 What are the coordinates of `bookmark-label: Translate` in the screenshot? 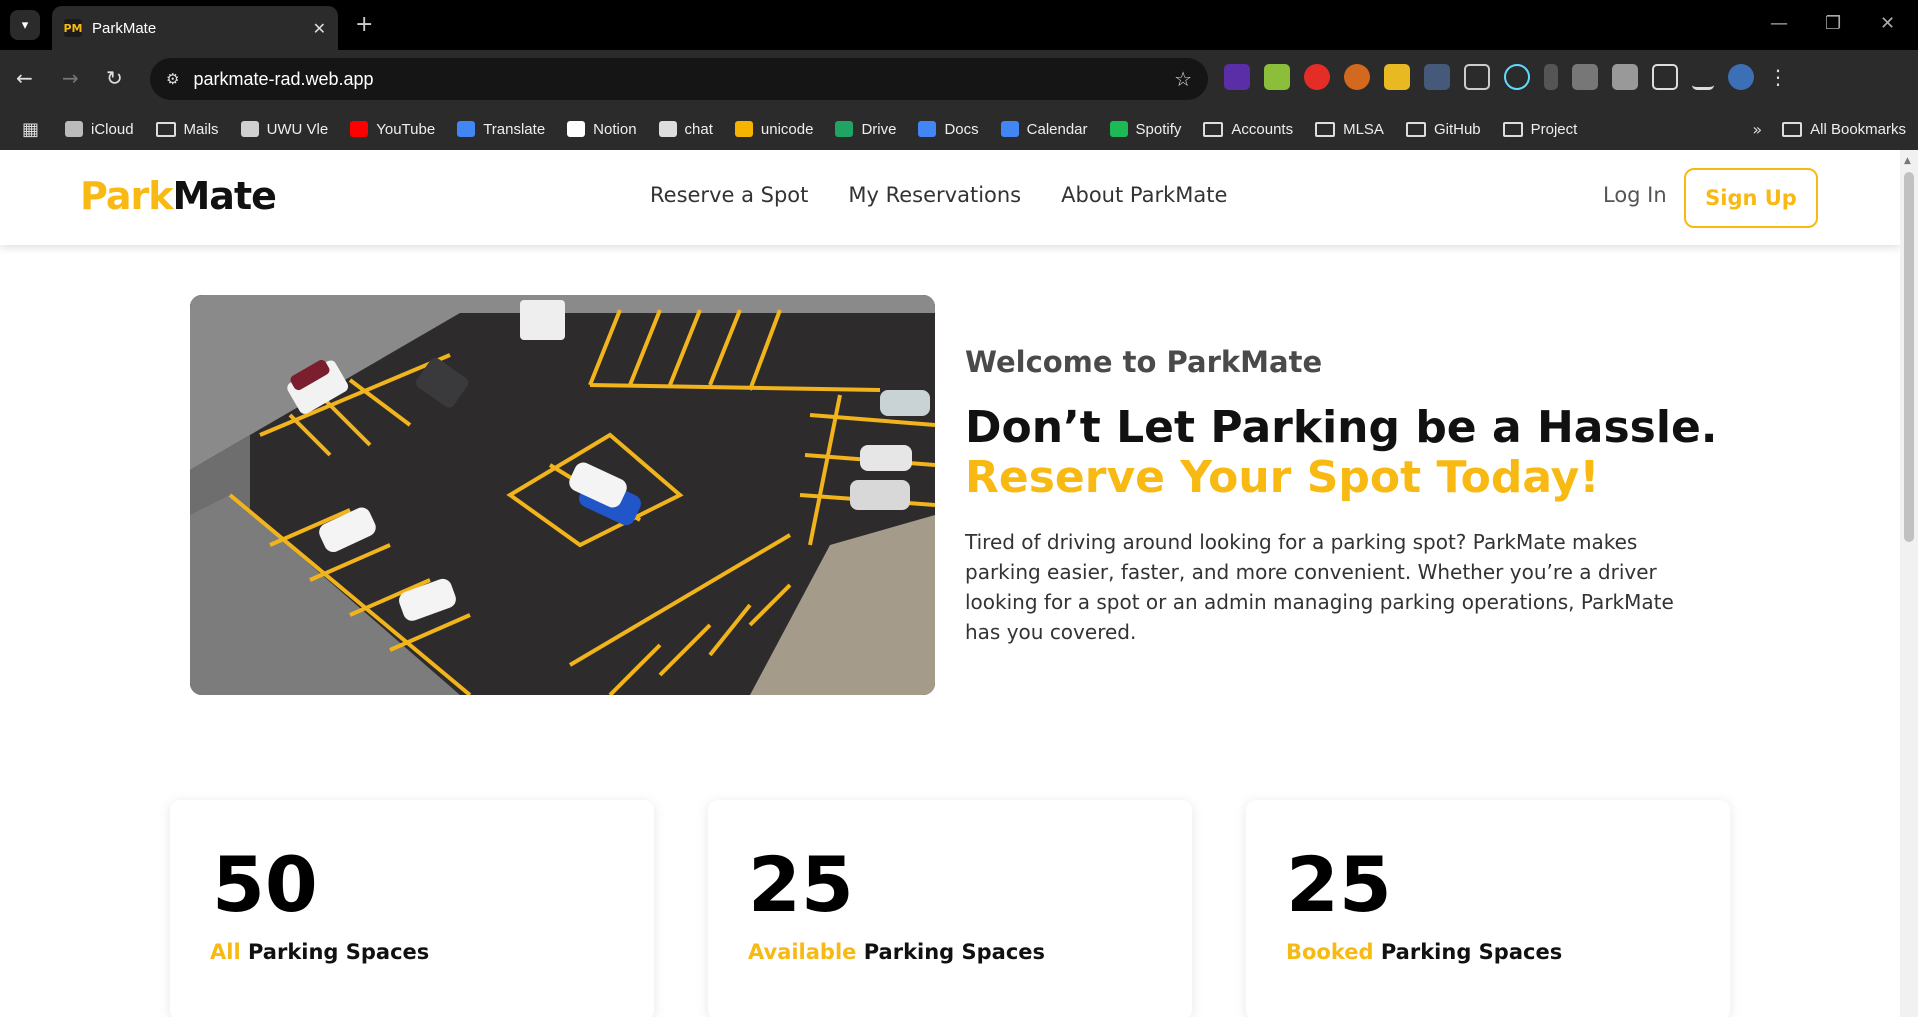 It's located at (514, 129).